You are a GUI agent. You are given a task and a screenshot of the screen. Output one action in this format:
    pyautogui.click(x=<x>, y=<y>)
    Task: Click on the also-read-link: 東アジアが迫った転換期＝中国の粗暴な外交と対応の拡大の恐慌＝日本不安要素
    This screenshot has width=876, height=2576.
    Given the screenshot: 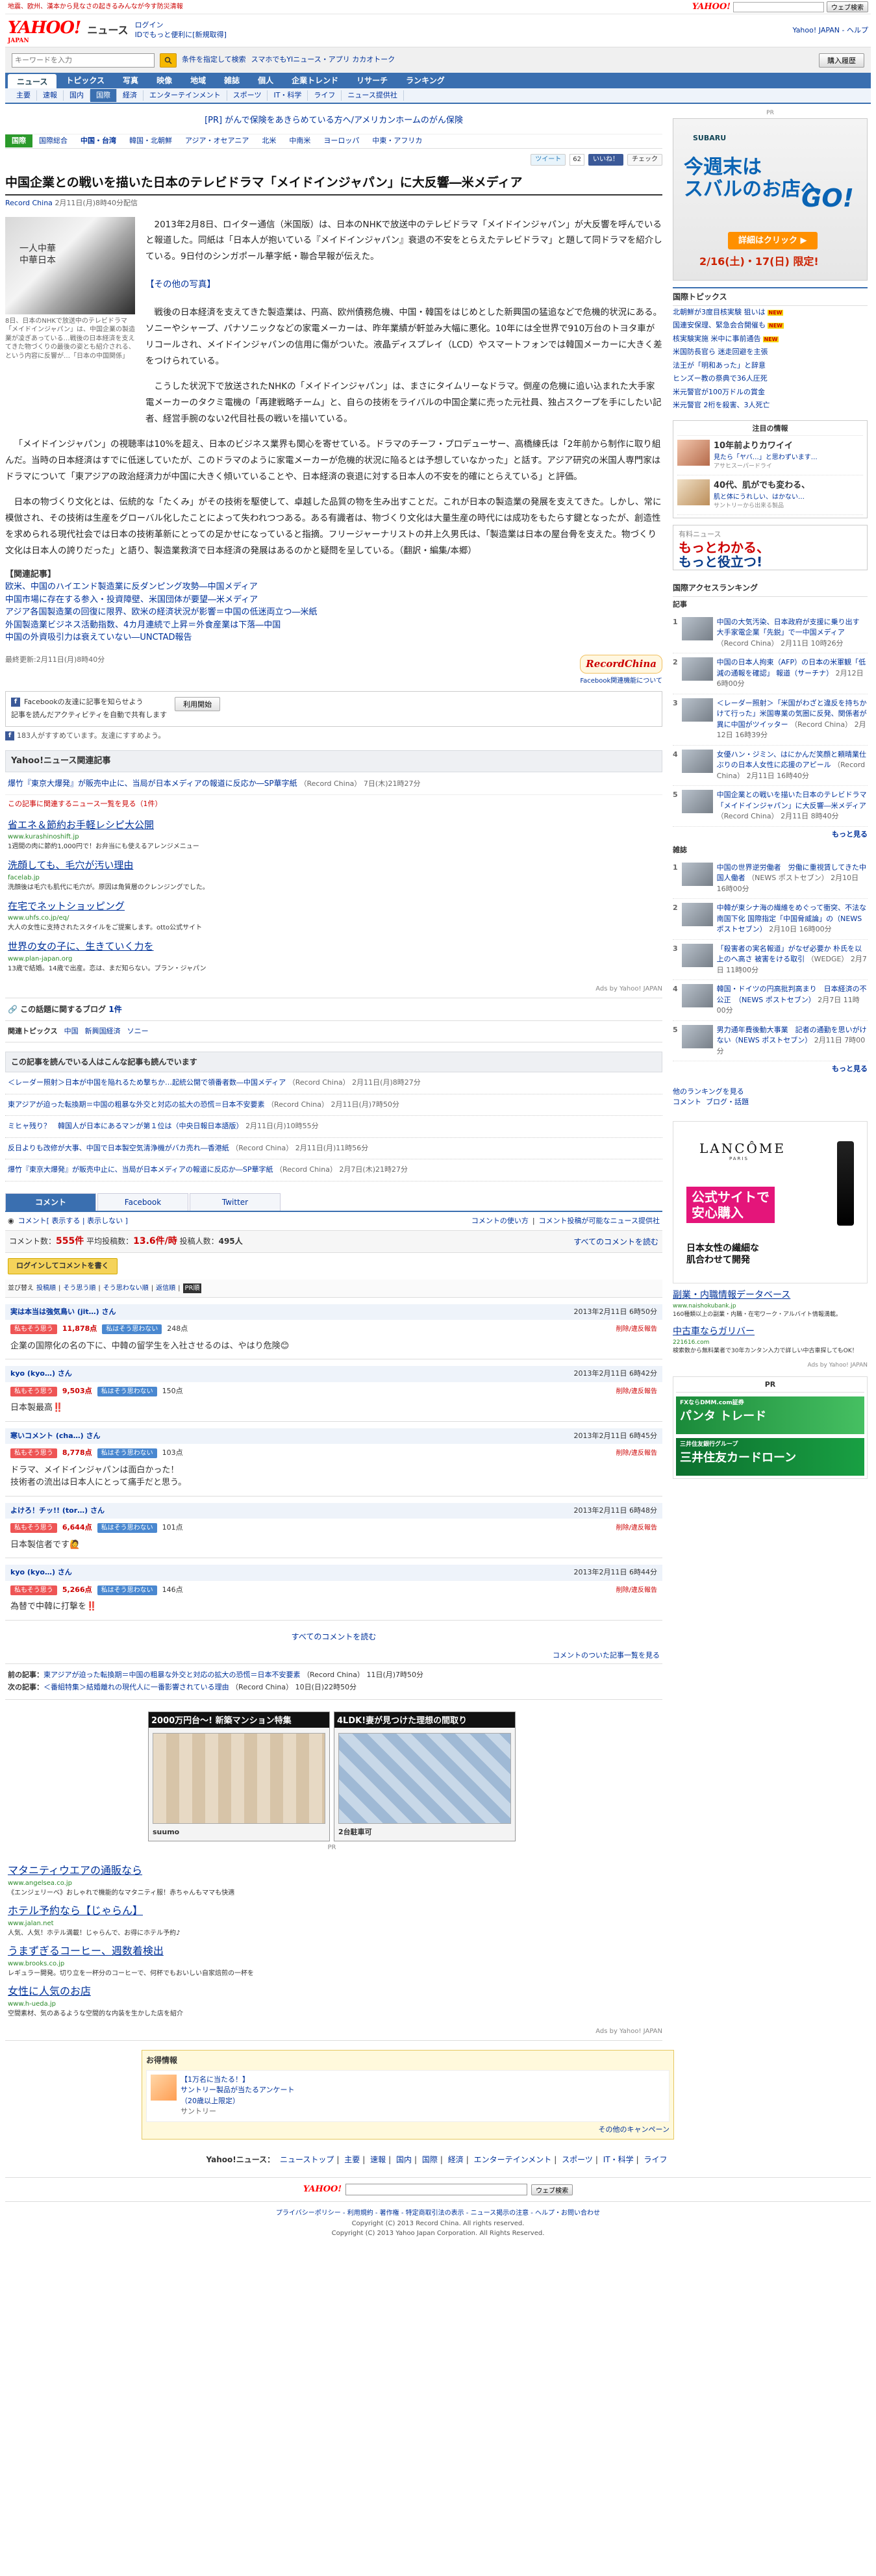 What is the action you would take?
    pyautogui.click(x=136, y=1104)
    